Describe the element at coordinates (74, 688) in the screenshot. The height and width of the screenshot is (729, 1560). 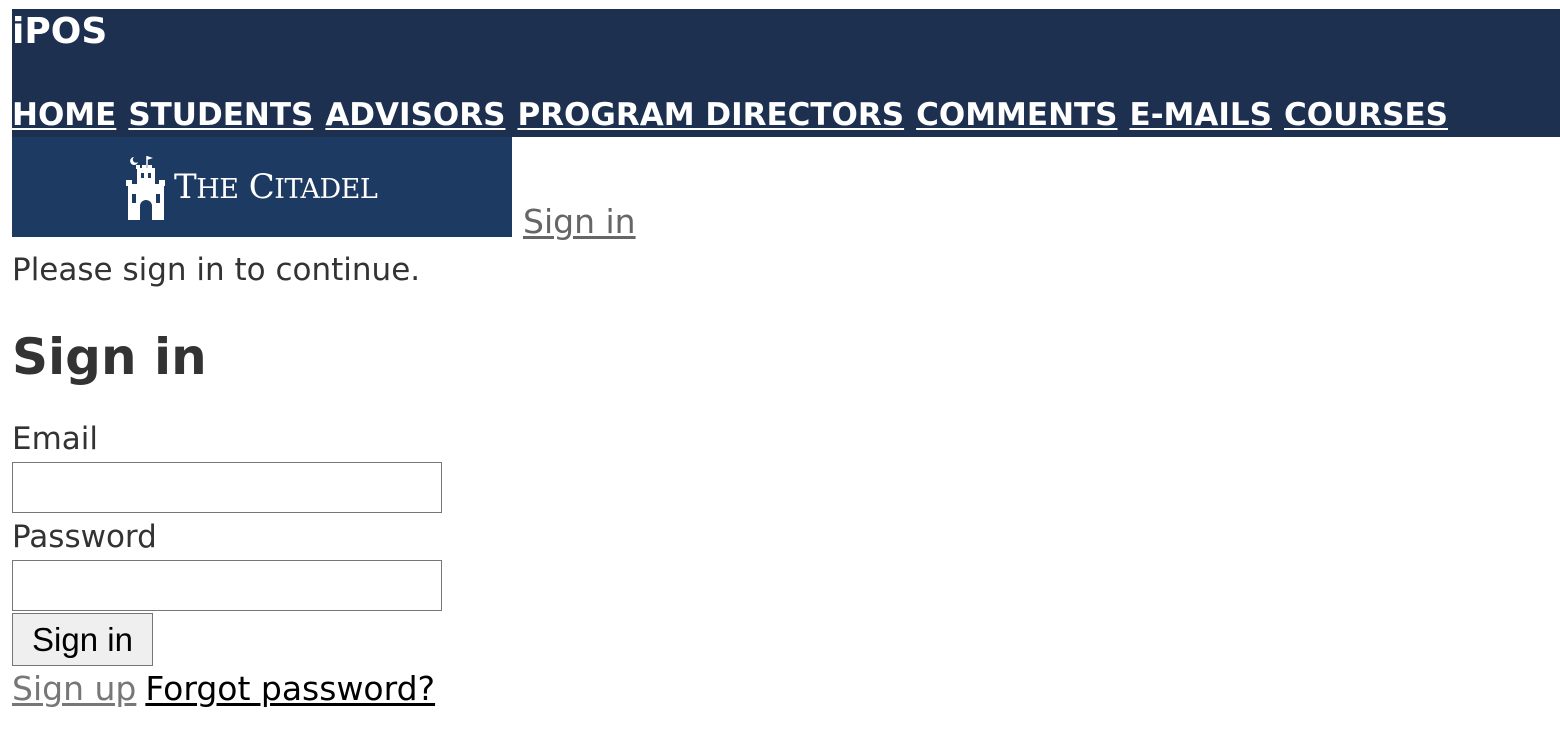
I see `sign-up-link: Sign up` at that location.